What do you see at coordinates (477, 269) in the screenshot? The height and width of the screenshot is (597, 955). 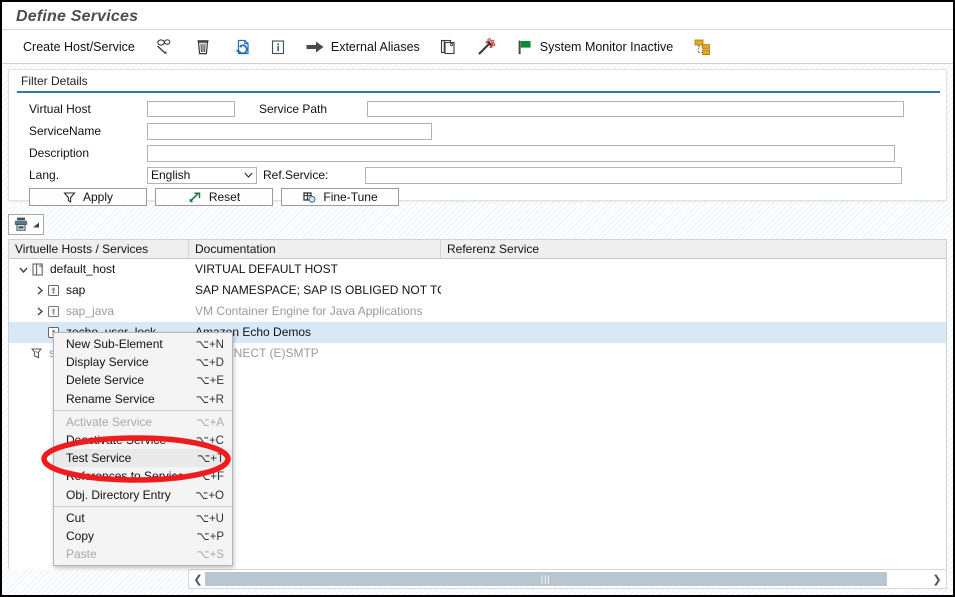 I see `table-row: default_host VIRTUAL DEFAULT HOST` at bounding box center [477, 269].